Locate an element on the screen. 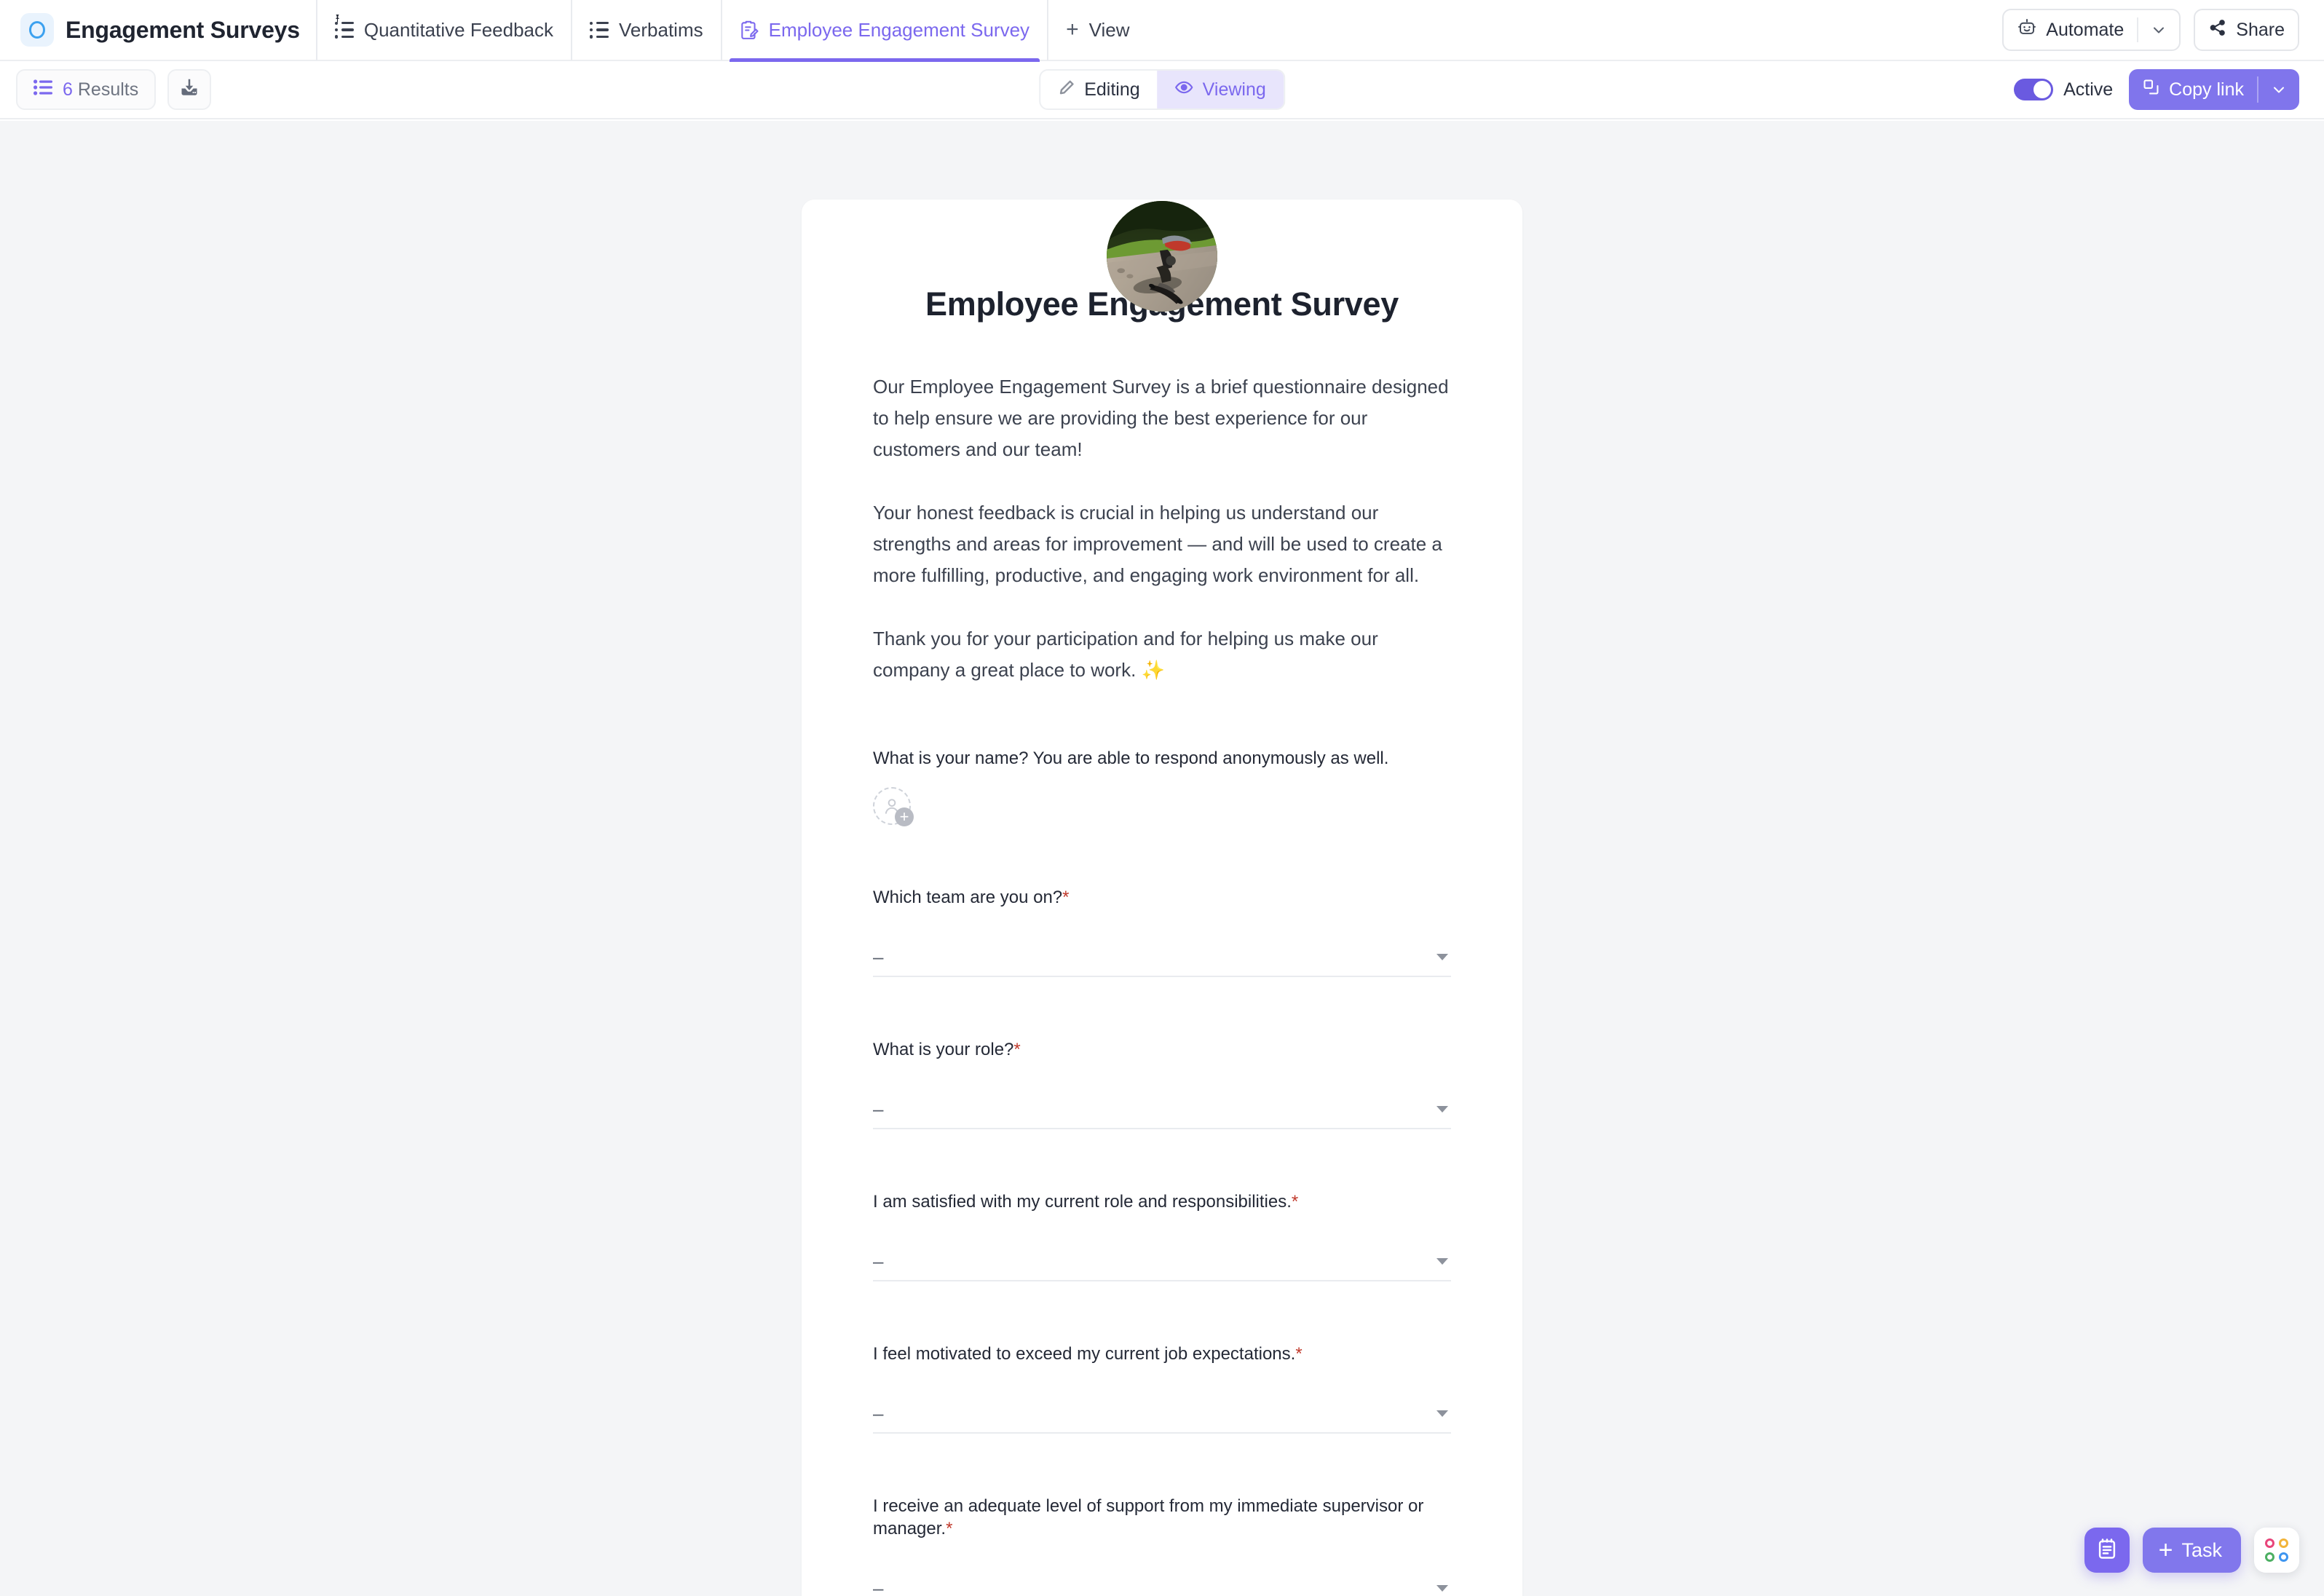  dropdown-motivated-to-exceed: – is located at coordinates (1162, 1414).